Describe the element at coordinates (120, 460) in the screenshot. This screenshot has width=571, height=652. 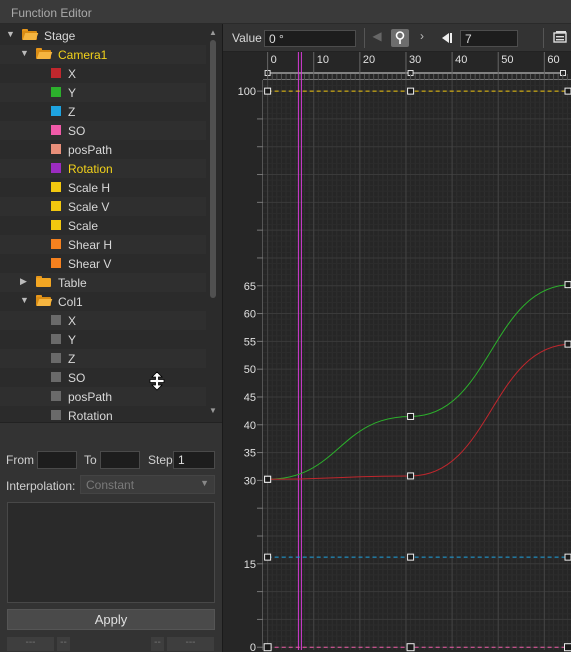
I see `to-field` at that location.